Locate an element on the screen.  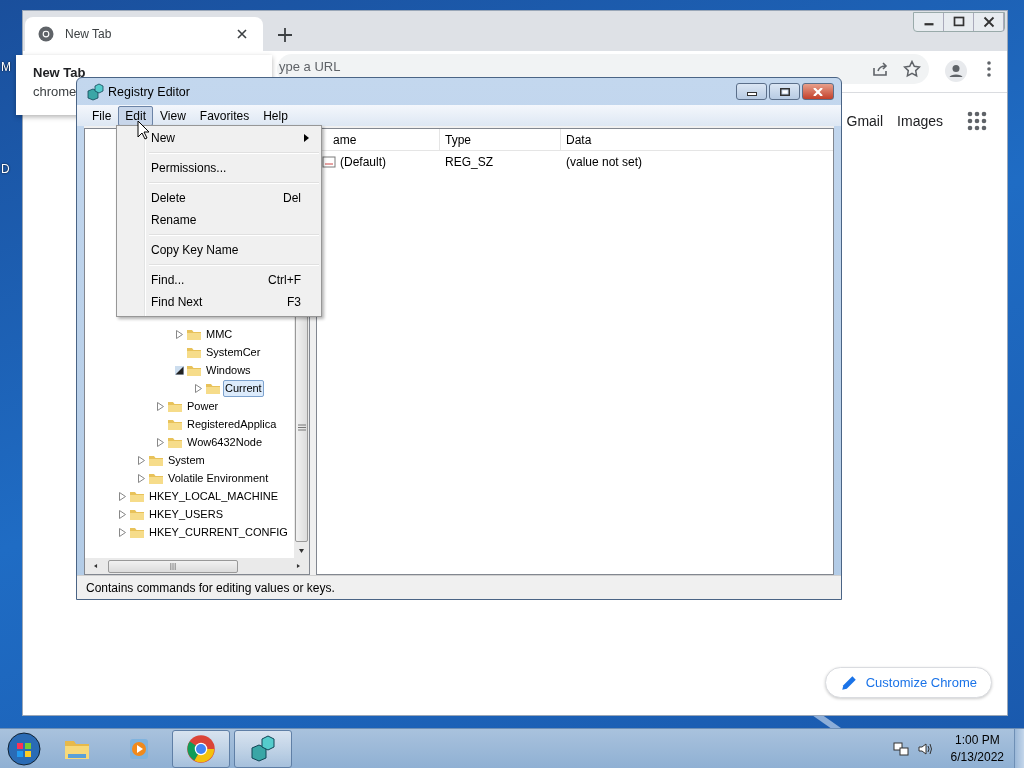
profile-icon is located at coordinates (956, 71).